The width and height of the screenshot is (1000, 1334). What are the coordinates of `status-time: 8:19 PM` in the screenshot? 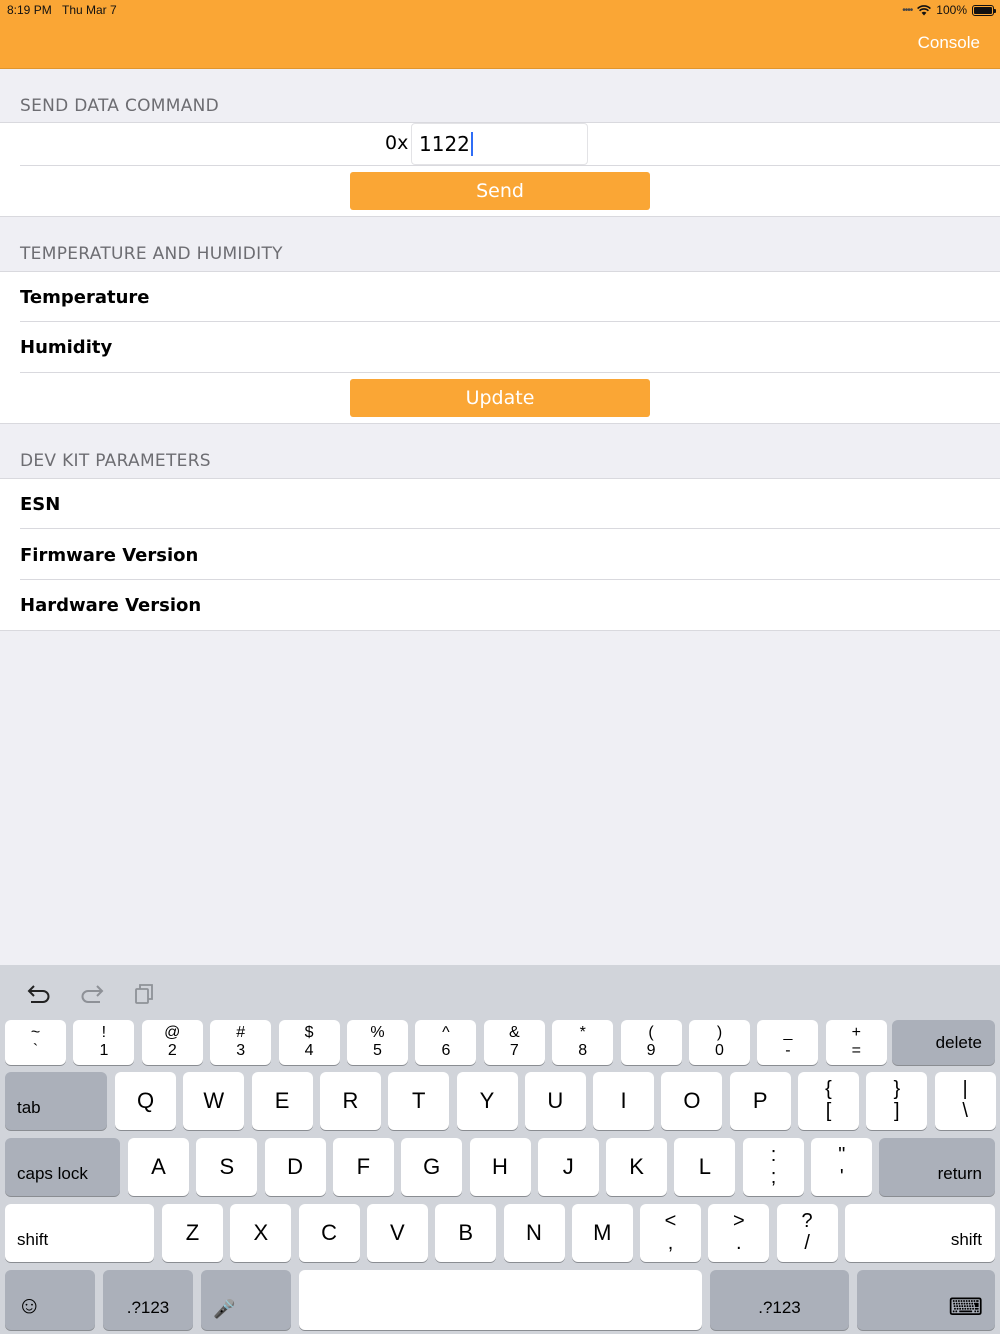 It's located at (29, 10).